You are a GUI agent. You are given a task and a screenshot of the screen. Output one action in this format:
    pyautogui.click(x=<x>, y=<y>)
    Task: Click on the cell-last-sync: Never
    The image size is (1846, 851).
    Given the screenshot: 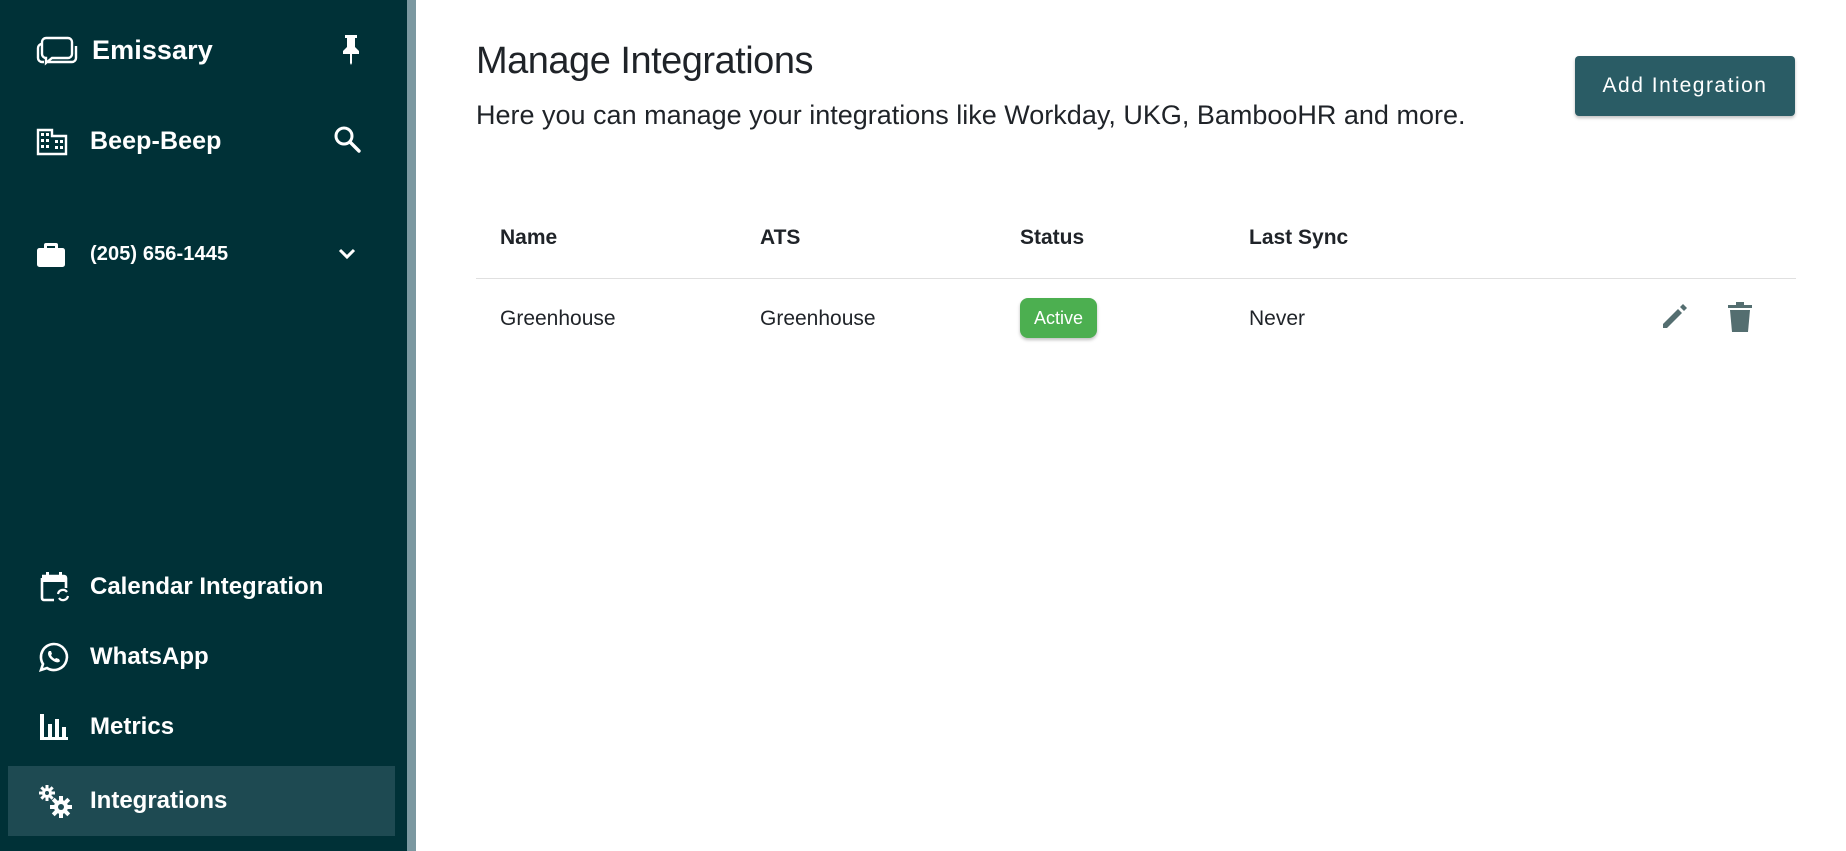 What is the action you would take?
    pyautogui.click(x=1277, y=318)
    